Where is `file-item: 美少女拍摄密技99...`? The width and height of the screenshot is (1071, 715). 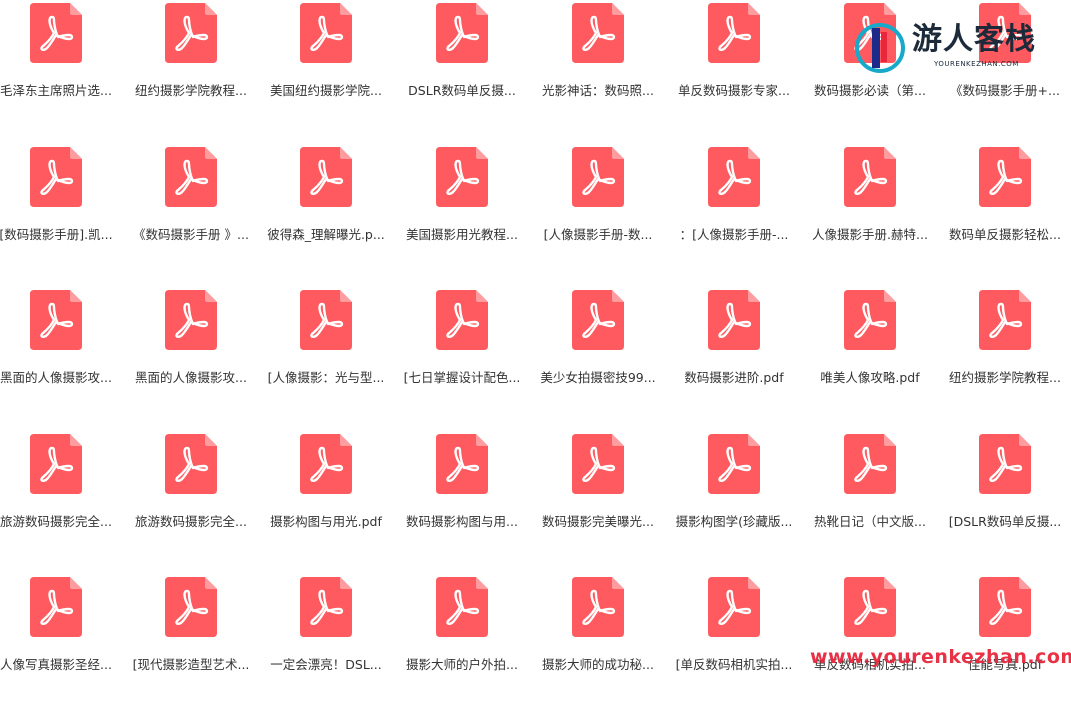 file-item: 美少女拍摄密技99... is located at coordinates (598, 358).